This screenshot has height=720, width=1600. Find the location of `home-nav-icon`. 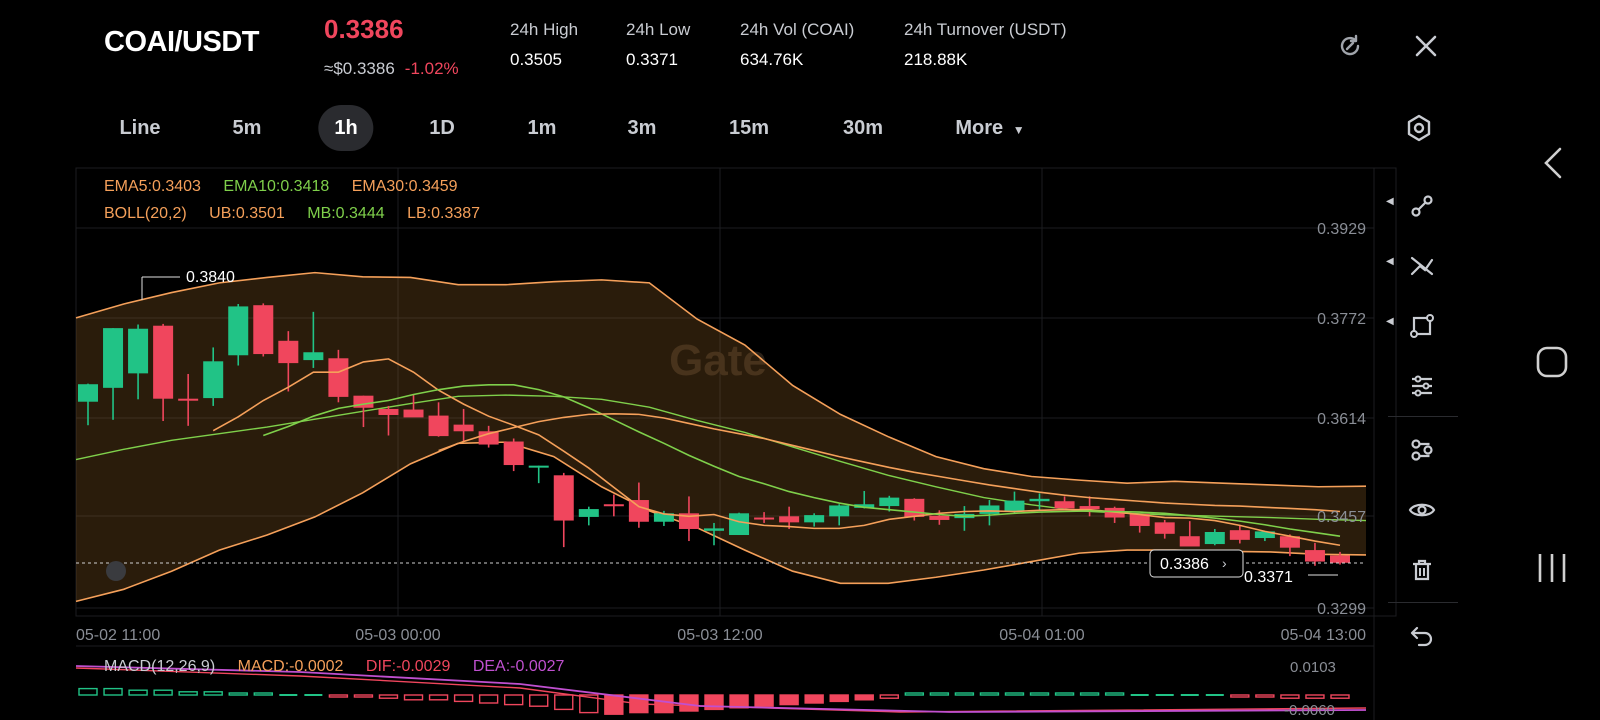

home-nav-icon is located at coordinates (1552, 364).